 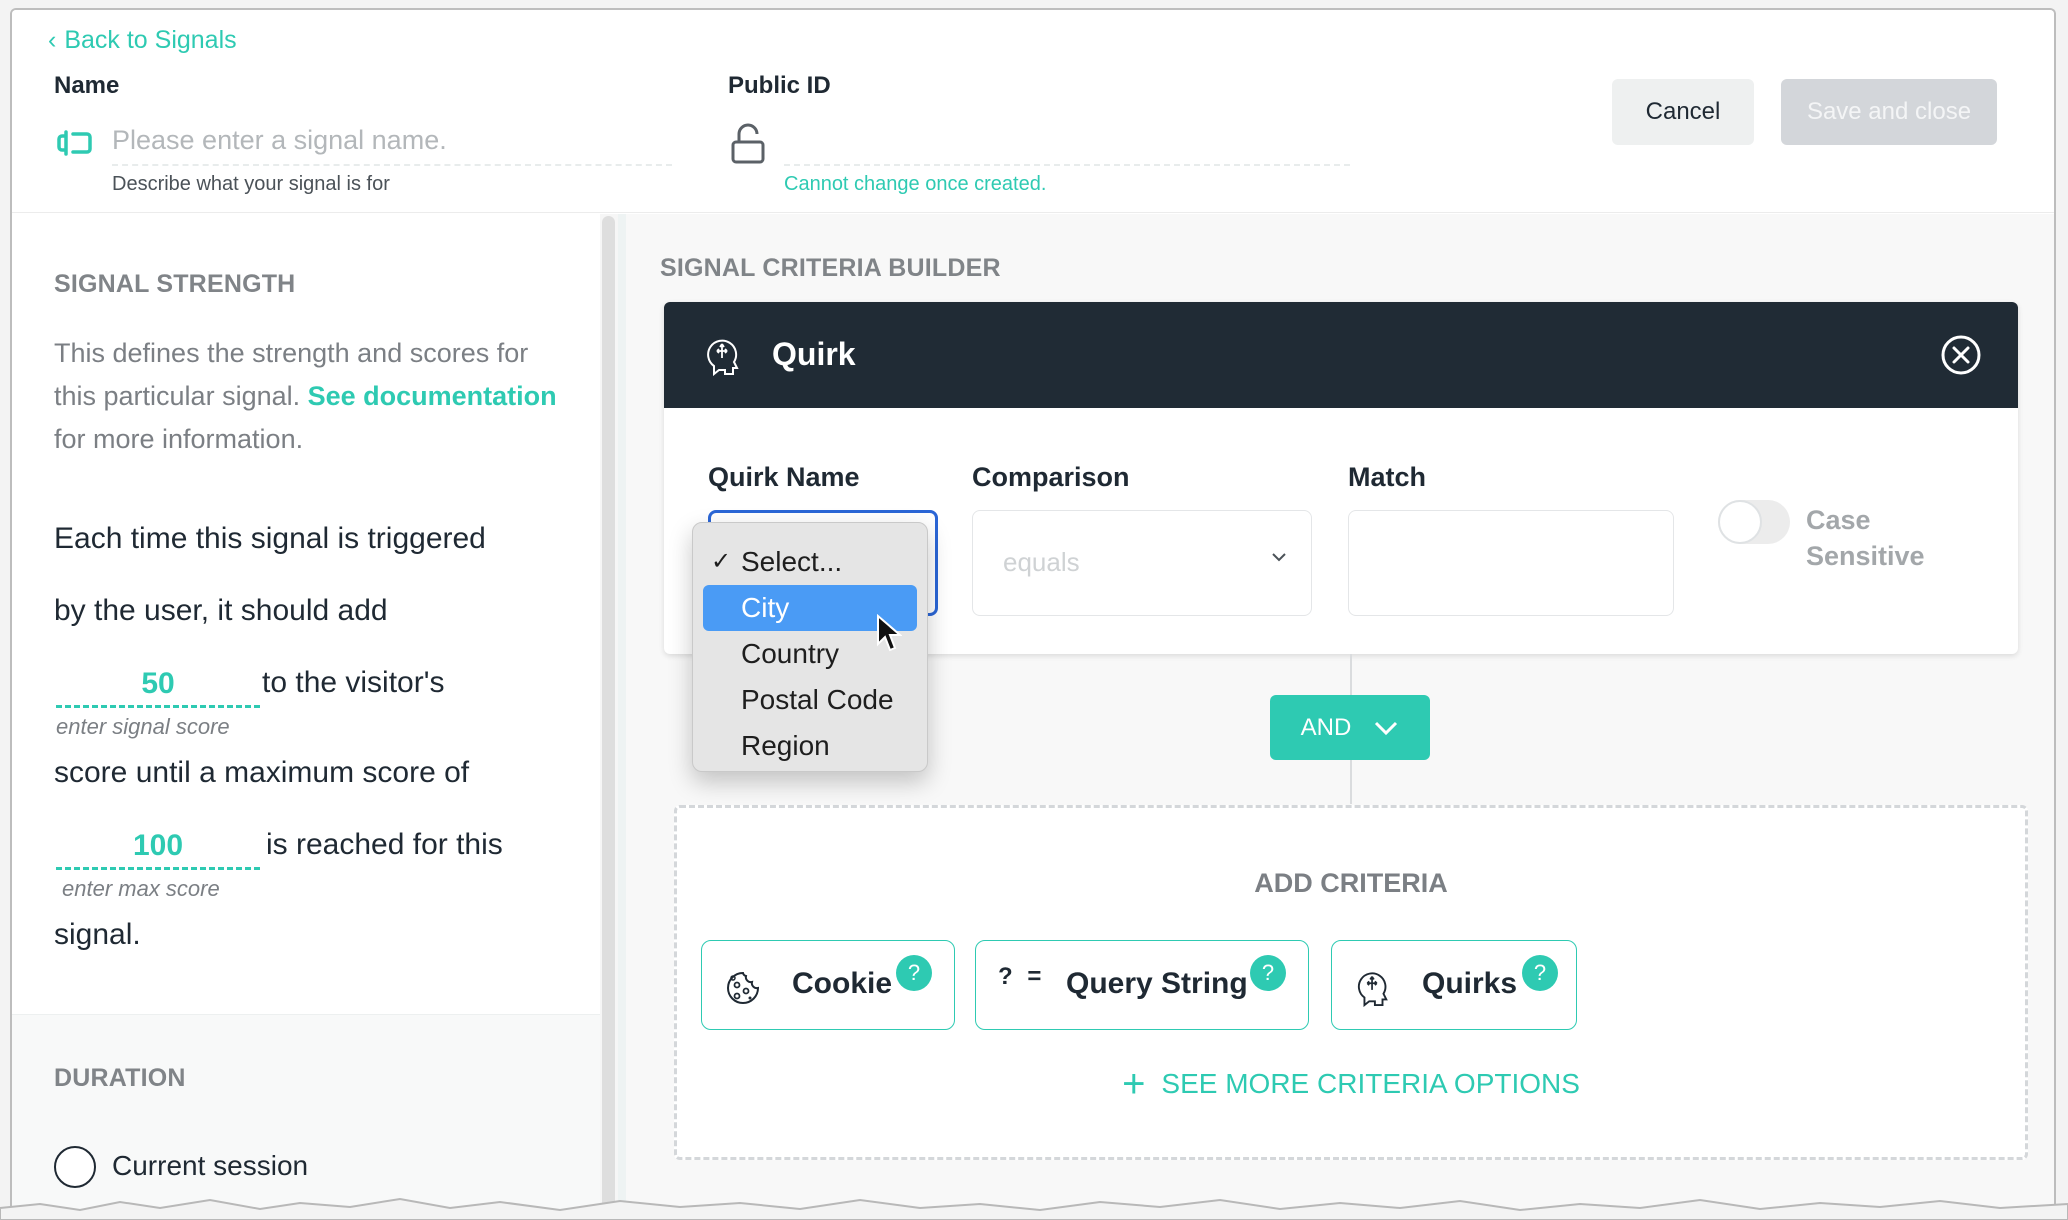 I want to click on toggle-knob, so click(x=1740, y=522).